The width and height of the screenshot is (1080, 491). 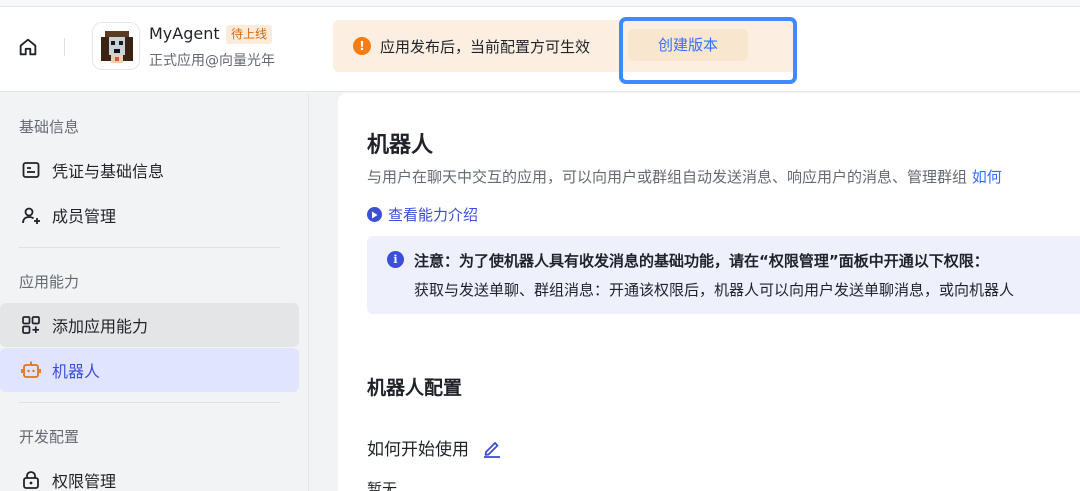 I want to click on home-button, so click(x=28, y=47).